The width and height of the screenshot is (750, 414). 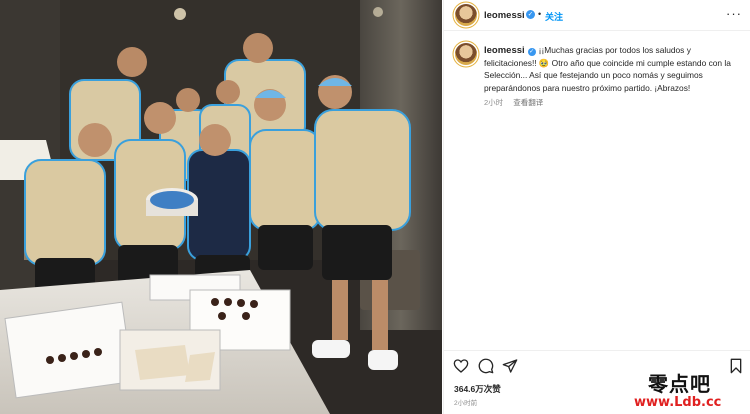 What do you see at coordinates (504, 15) in the screenshot?
I see `author-username: leomessi` at bounding box center [504, 15].